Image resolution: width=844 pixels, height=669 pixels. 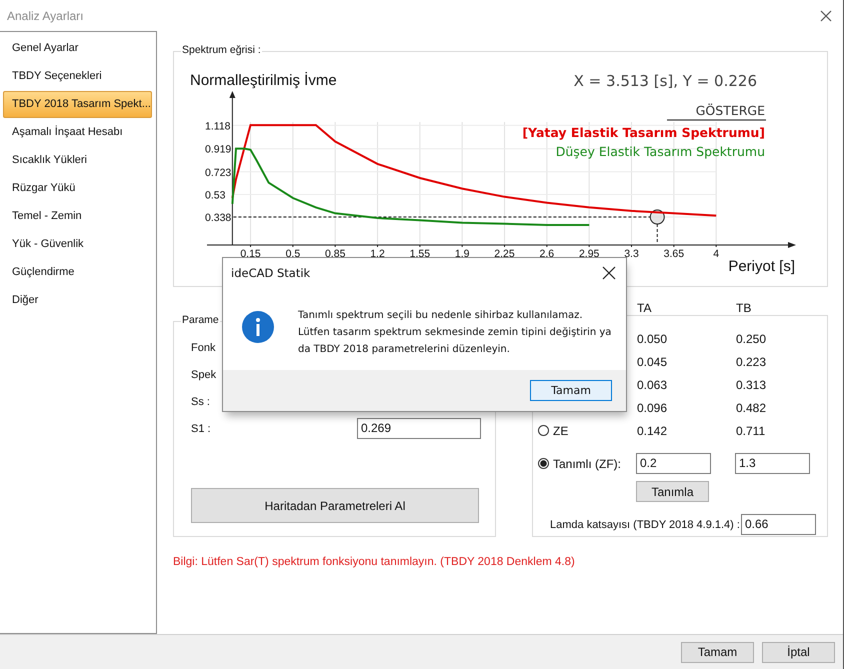 What do you see at coordinates (77, 188) in the screenshot?
I see `sidebar-item: Rüzgar Yükü` at bounding box center [77, 188].